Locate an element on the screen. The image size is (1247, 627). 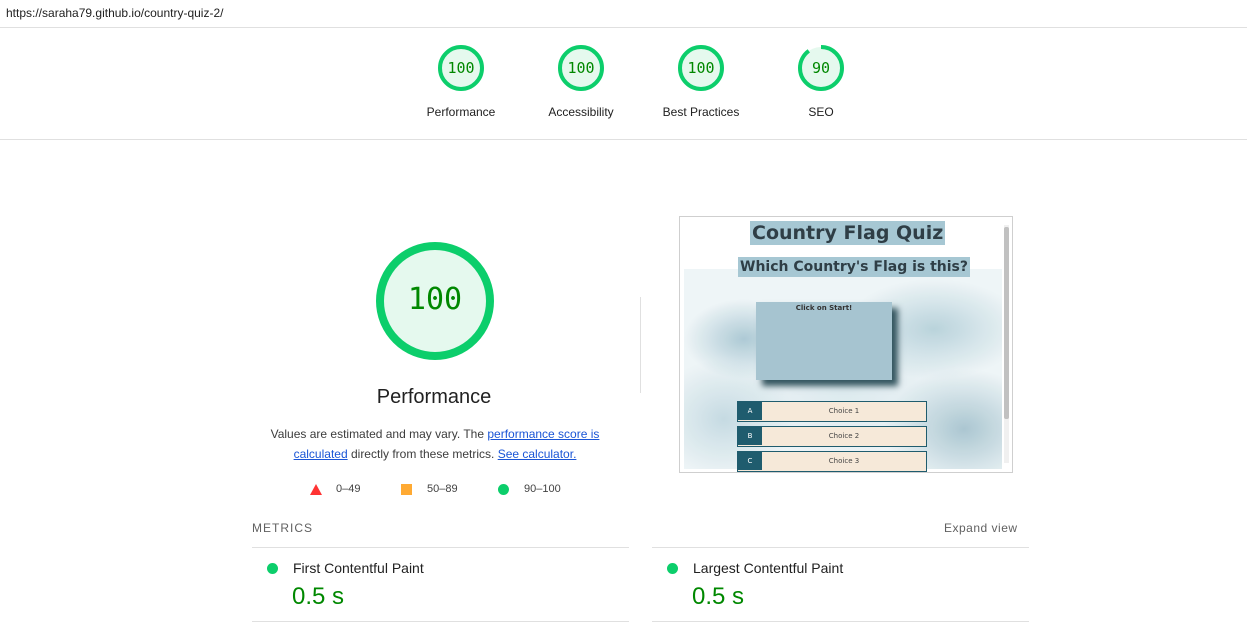
legend-range: 90–100 is located at coordinates (542, 489).